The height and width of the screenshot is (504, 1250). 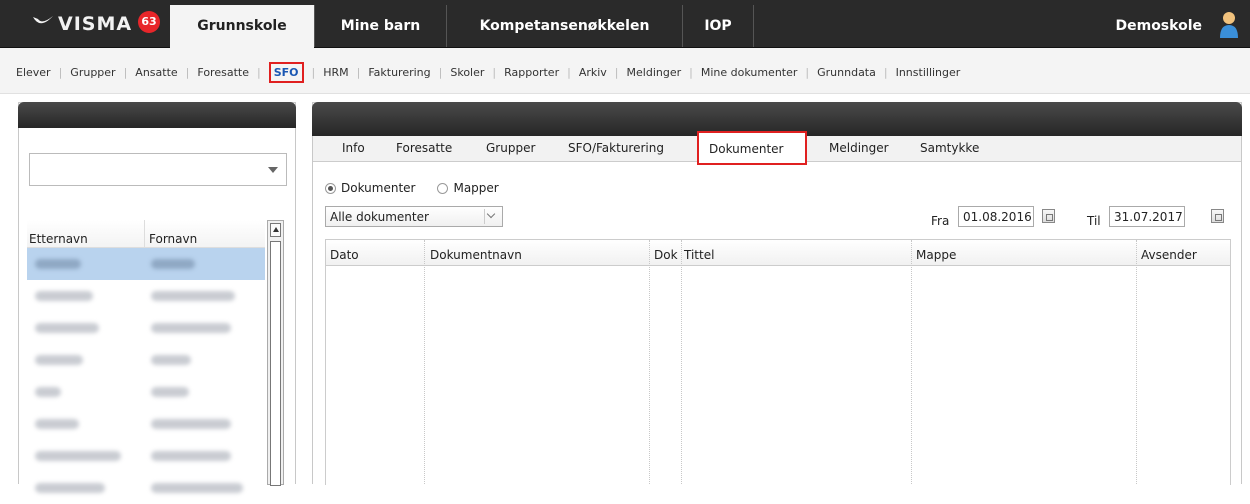 What do you see at coordinates (146, 72) in the screenshot?
I see `subnav-ansatte: Ansatte` at bounding box center [146, 72].